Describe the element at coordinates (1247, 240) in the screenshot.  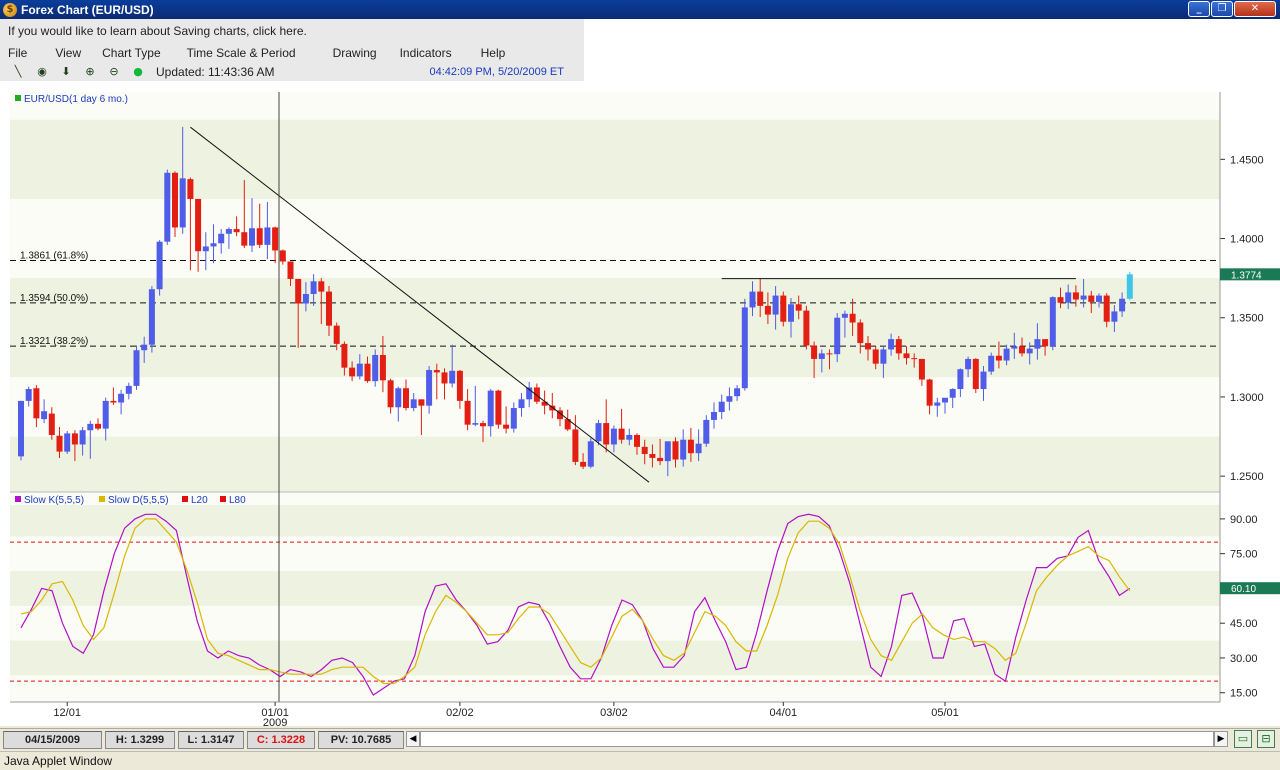
I see `price-tick-label: 1.4000` at that location.